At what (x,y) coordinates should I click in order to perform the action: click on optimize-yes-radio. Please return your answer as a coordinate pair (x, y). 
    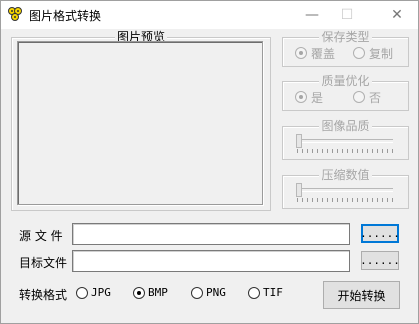
    Looking at the image, I should click on (301, 97).